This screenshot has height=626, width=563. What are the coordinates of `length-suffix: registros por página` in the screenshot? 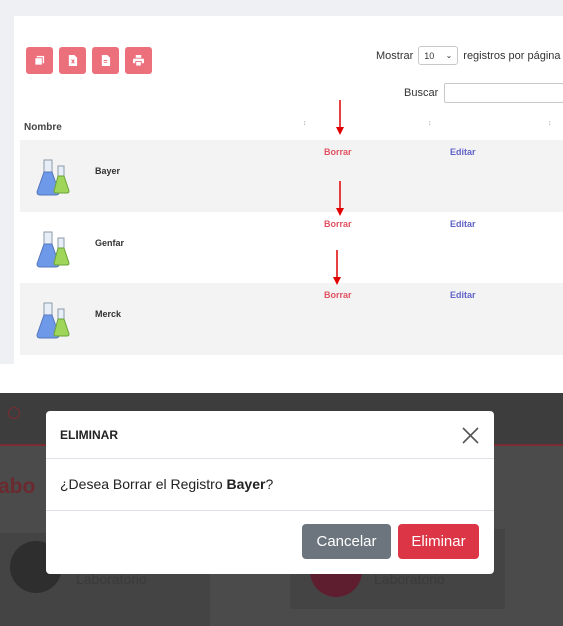 It's located at (512, 55).